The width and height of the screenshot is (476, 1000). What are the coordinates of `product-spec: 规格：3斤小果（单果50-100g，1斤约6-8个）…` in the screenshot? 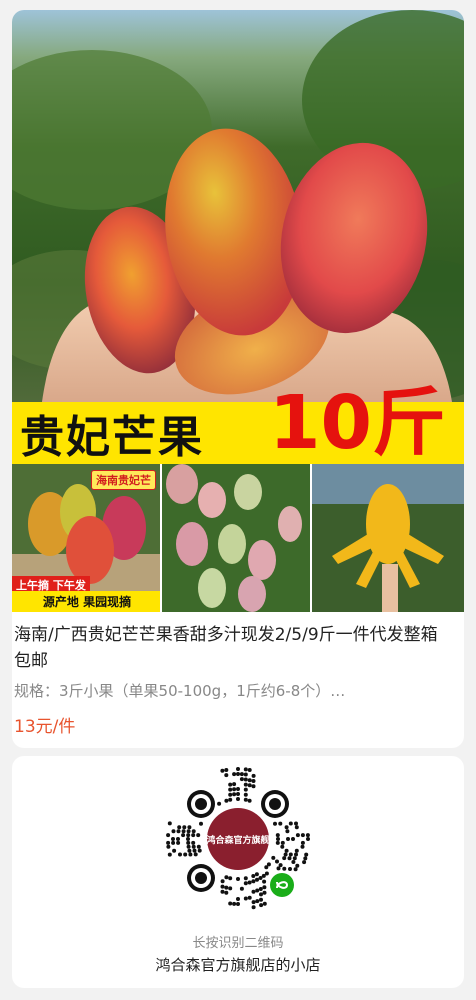 It's located at (234, 690).